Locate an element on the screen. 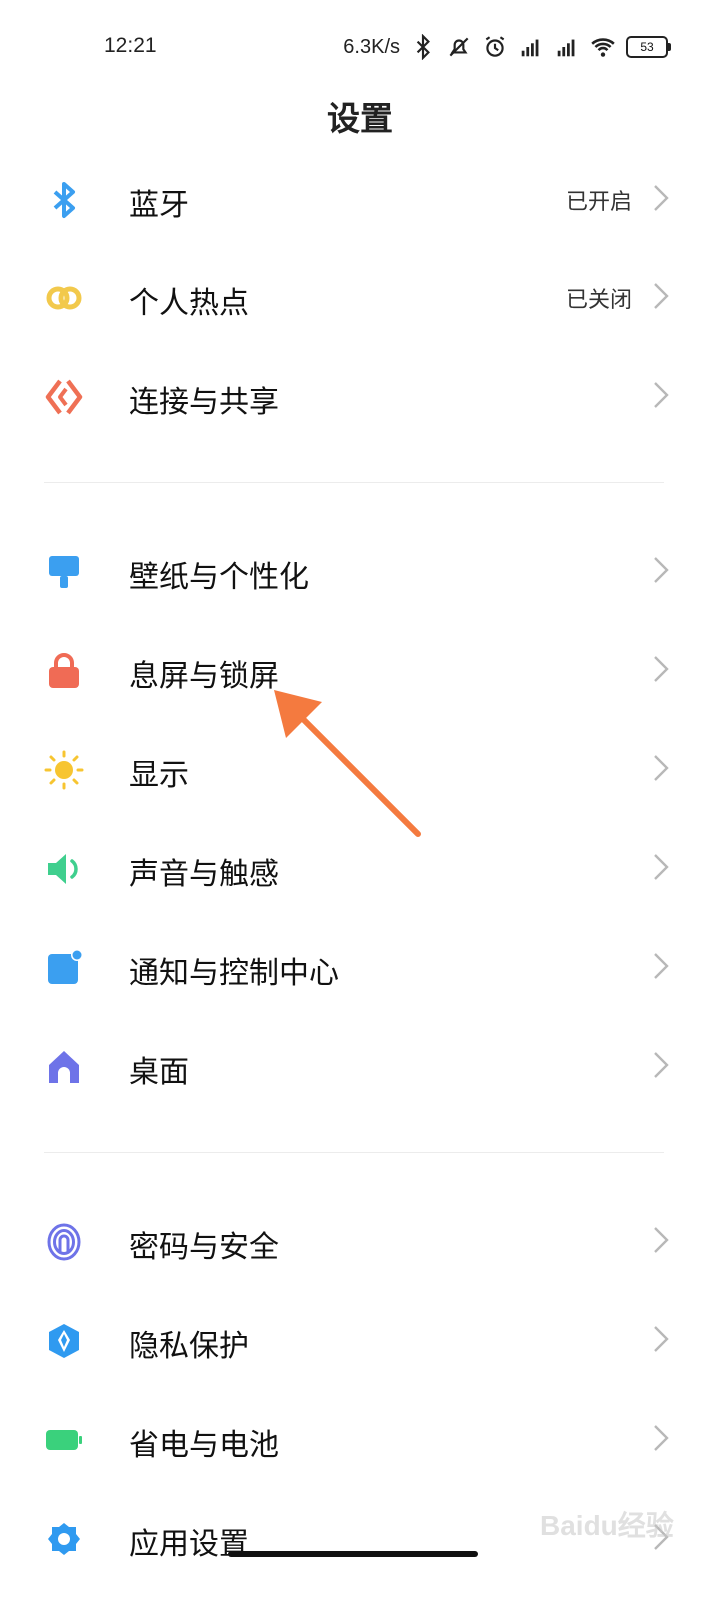 Image resolution: width=720 pixels, height=1600 pixels. status-time: 12:21 is located at coordinates (130, 45).